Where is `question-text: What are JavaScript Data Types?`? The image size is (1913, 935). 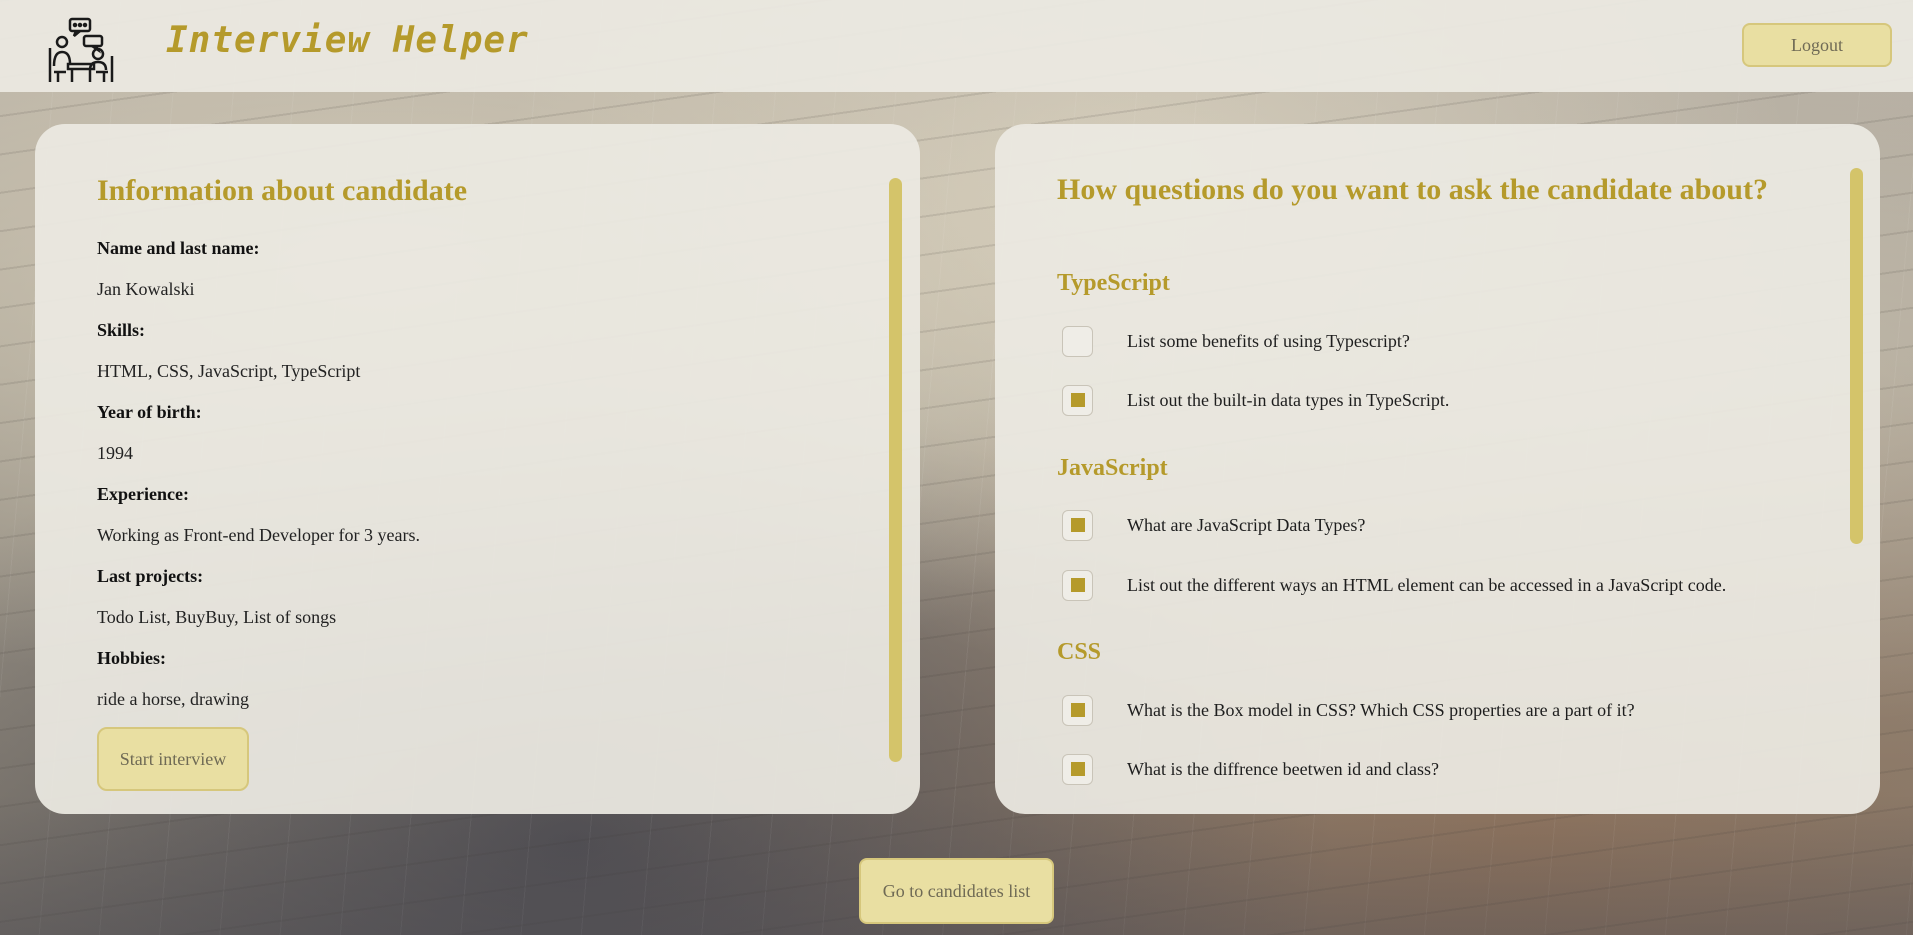 question-text: What are JavaScript Data Types? is located at coordinates (1246, 524).